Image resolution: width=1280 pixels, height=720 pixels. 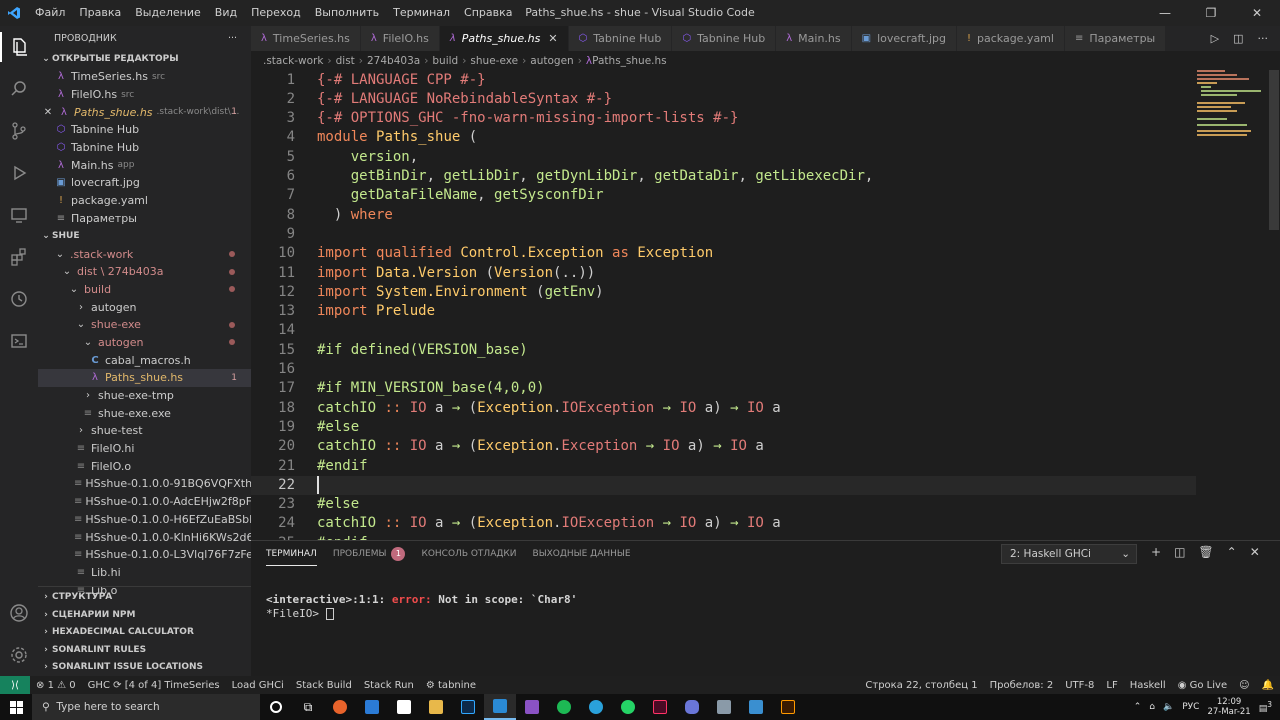 I want to click on mail-icon, so click(x=372, y=707).